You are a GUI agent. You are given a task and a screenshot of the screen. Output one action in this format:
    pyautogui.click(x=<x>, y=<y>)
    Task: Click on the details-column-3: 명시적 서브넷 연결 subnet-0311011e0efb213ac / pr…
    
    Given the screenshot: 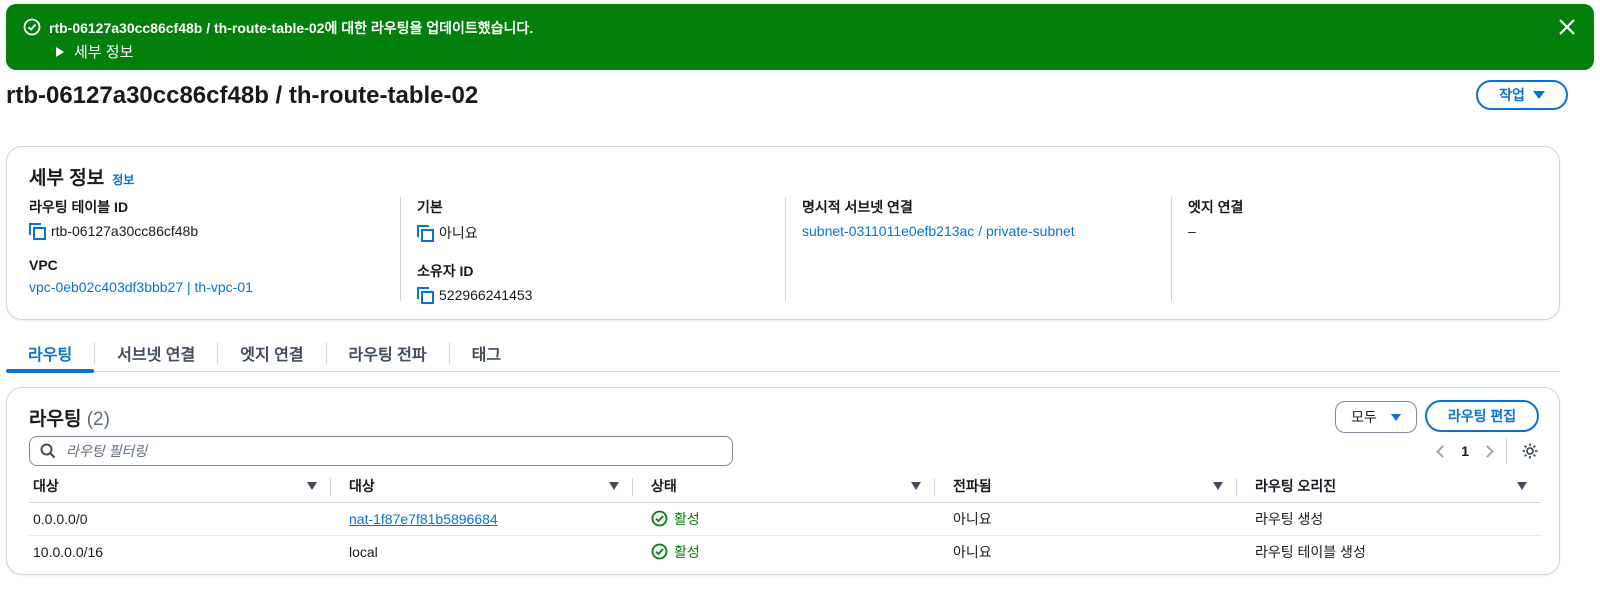 What is the action you would take?
    pyautogui.click(x=978, y=249)
    